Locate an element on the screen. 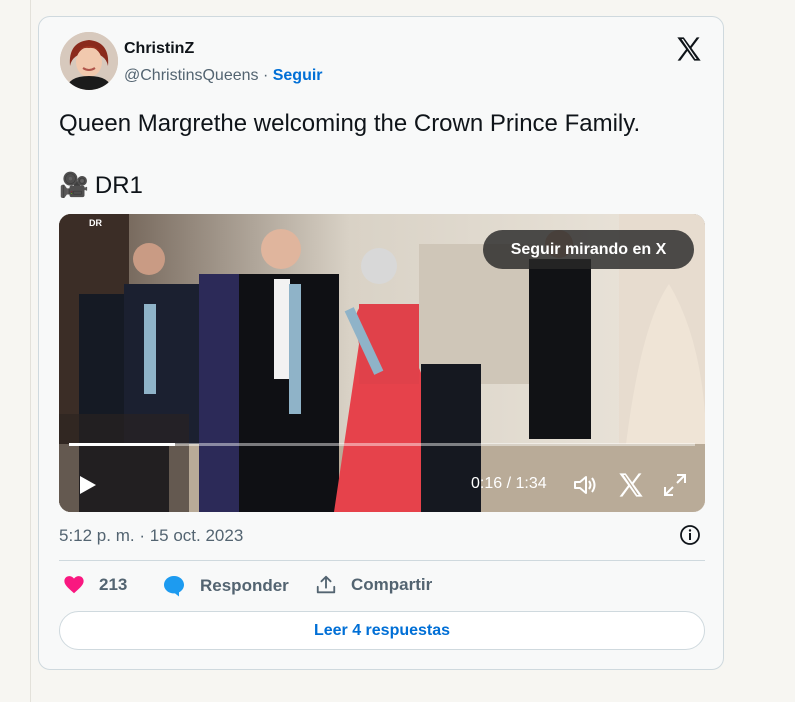 The image size is (795, 702). tweet-source: DR1 is located at coordinates (118, 185).